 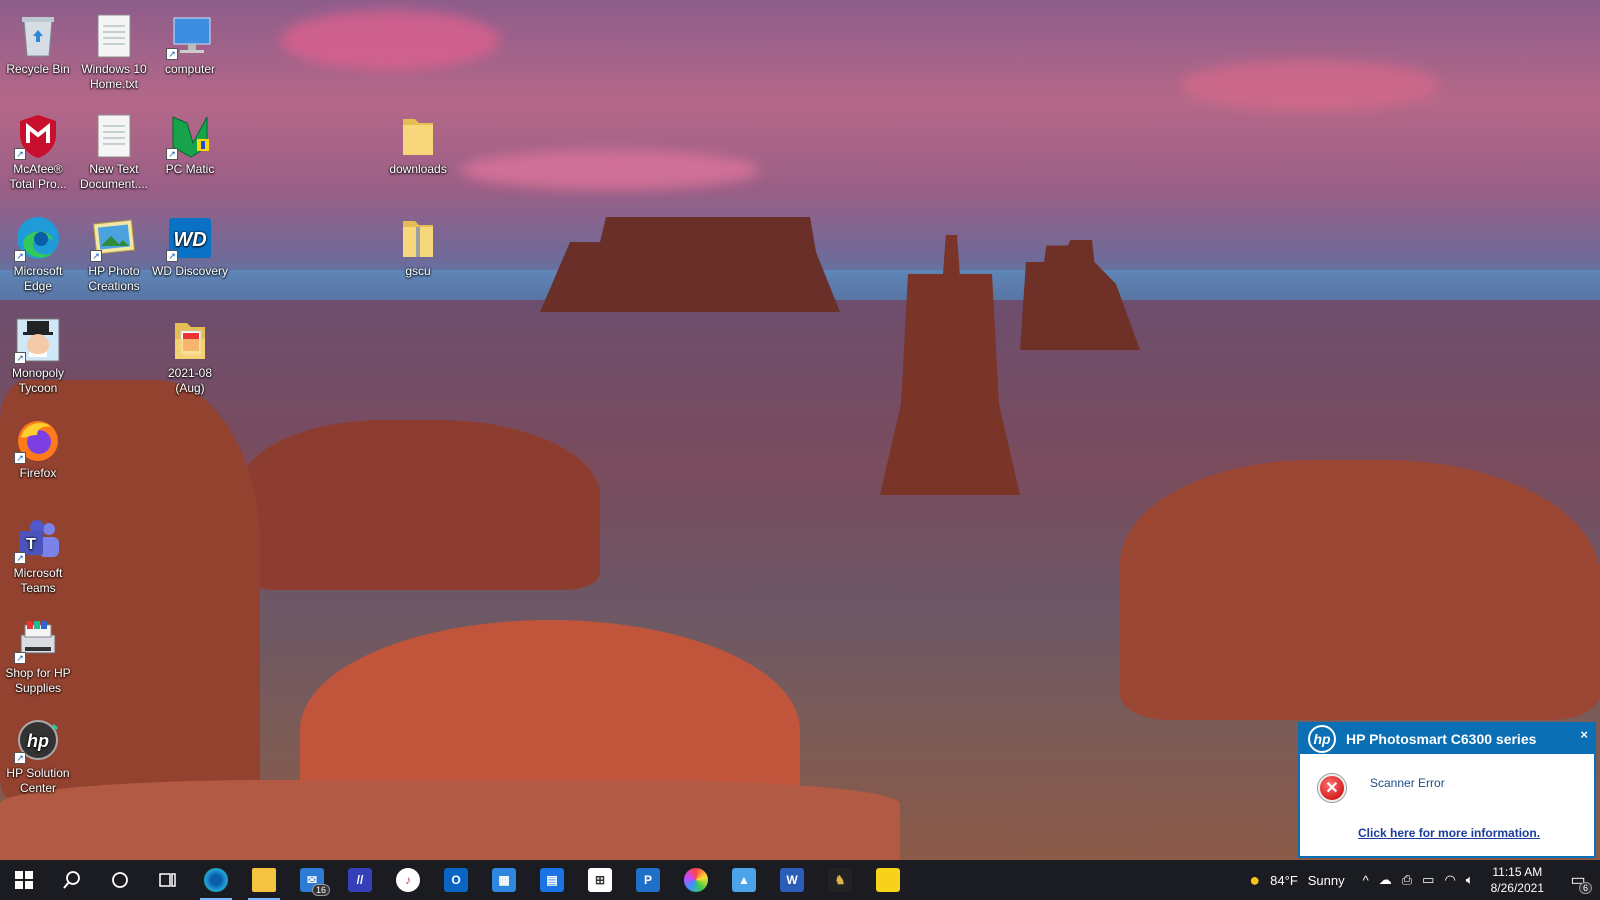 I want to click on mcafee-icon: ↗, so click(x=38, y=136).